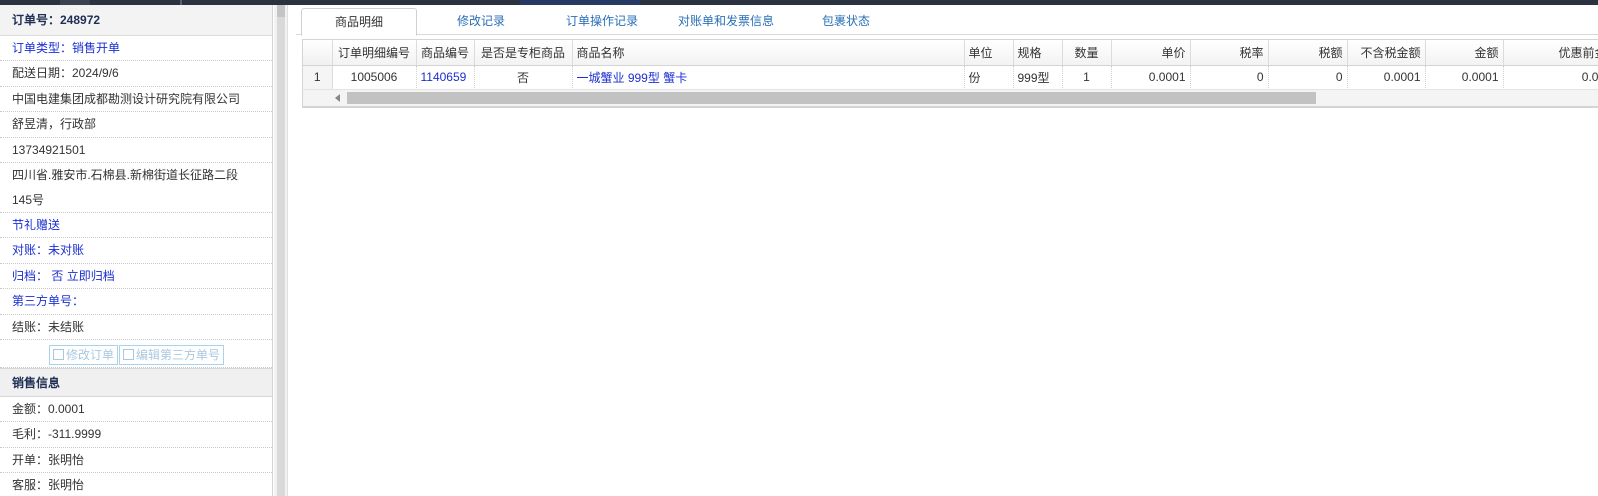 This screenshot has height=496, width=1598. Describe the element at coordinates (136, 49) in the screenshot. I see `order-type: 订单类型：销售开单` at that location.